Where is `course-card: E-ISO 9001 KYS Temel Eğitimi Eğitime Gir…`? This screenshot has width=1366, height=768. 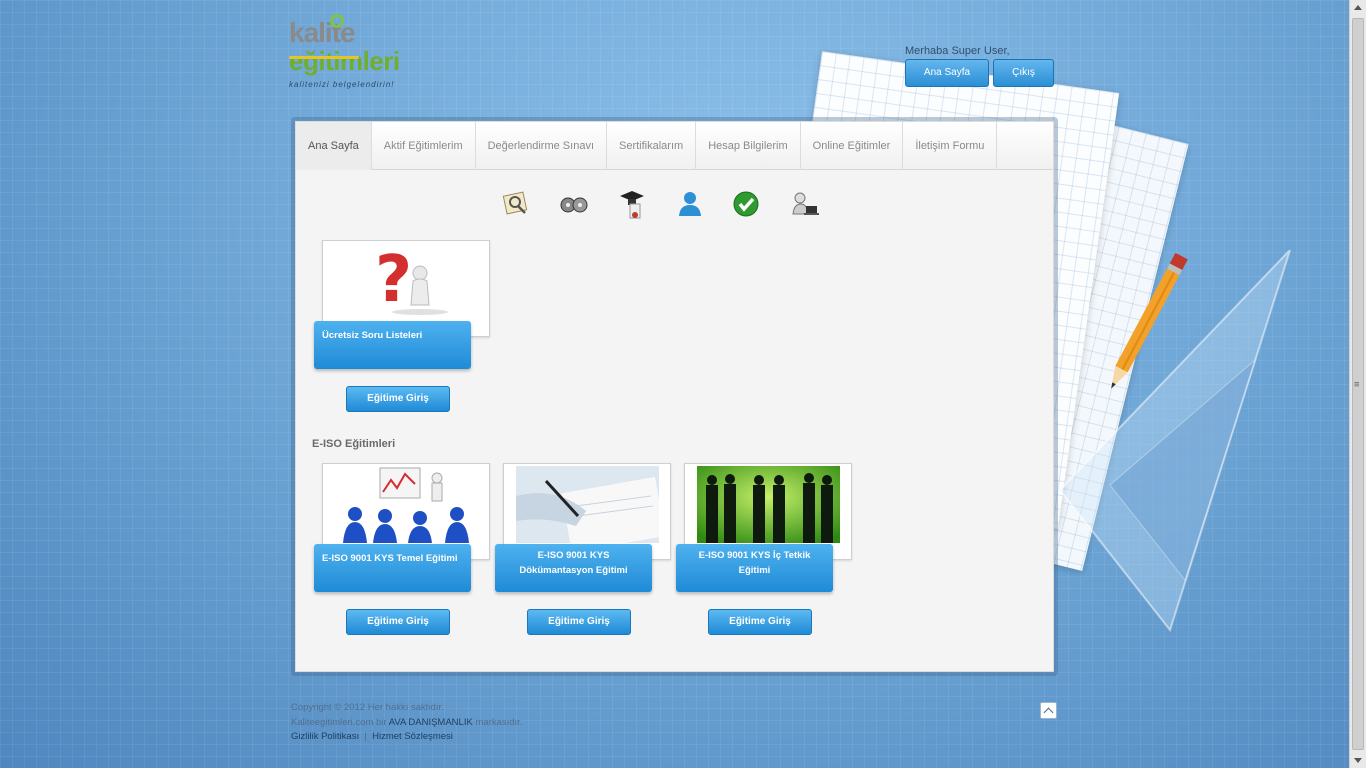 course-card: E-ISO 9001 KYS Temel Eğitimi Eğitime Gir… is located at coordinates (404, 550).